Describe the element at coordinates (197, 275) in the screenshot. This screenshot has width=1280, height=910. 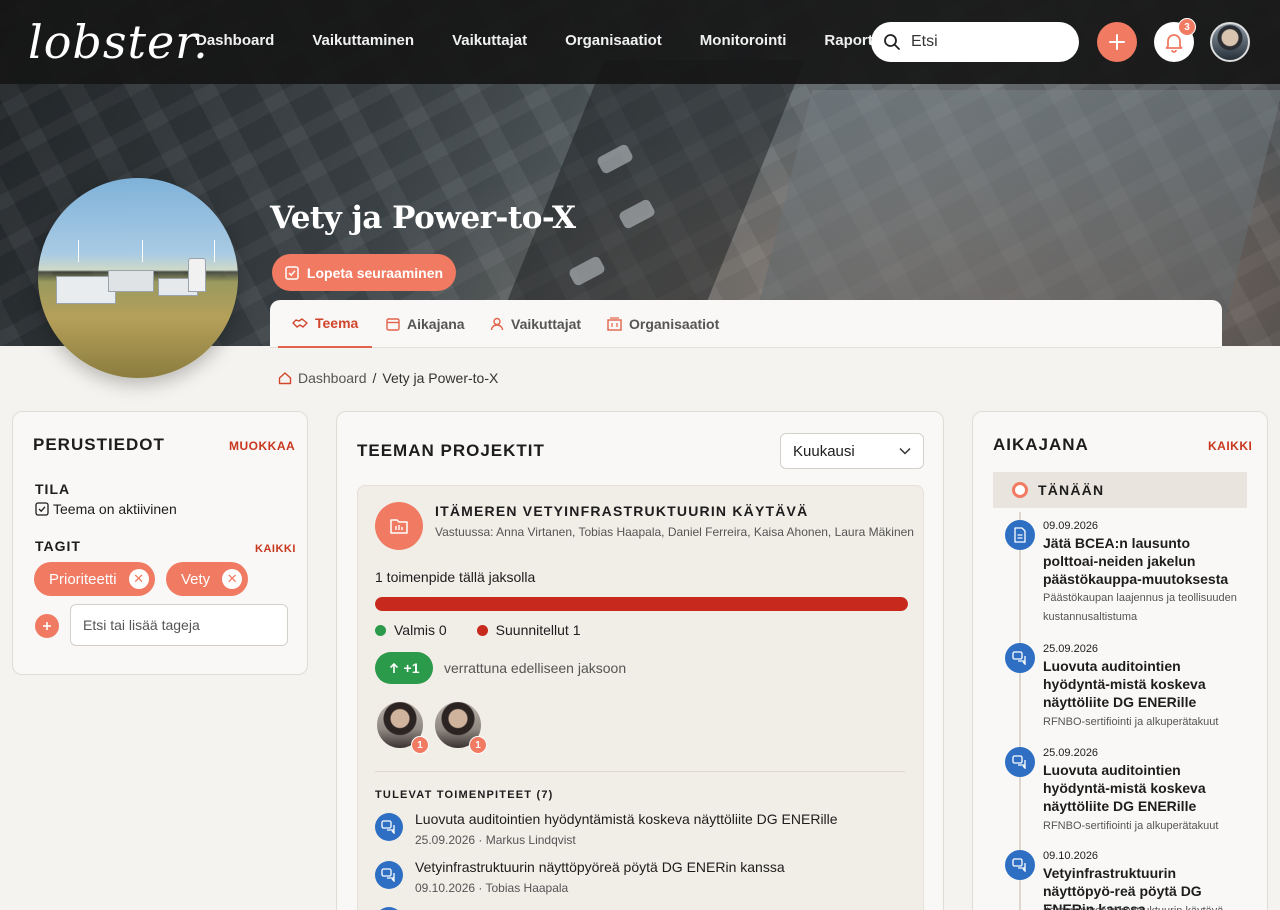
I see `plant-tank-shape` at that location.